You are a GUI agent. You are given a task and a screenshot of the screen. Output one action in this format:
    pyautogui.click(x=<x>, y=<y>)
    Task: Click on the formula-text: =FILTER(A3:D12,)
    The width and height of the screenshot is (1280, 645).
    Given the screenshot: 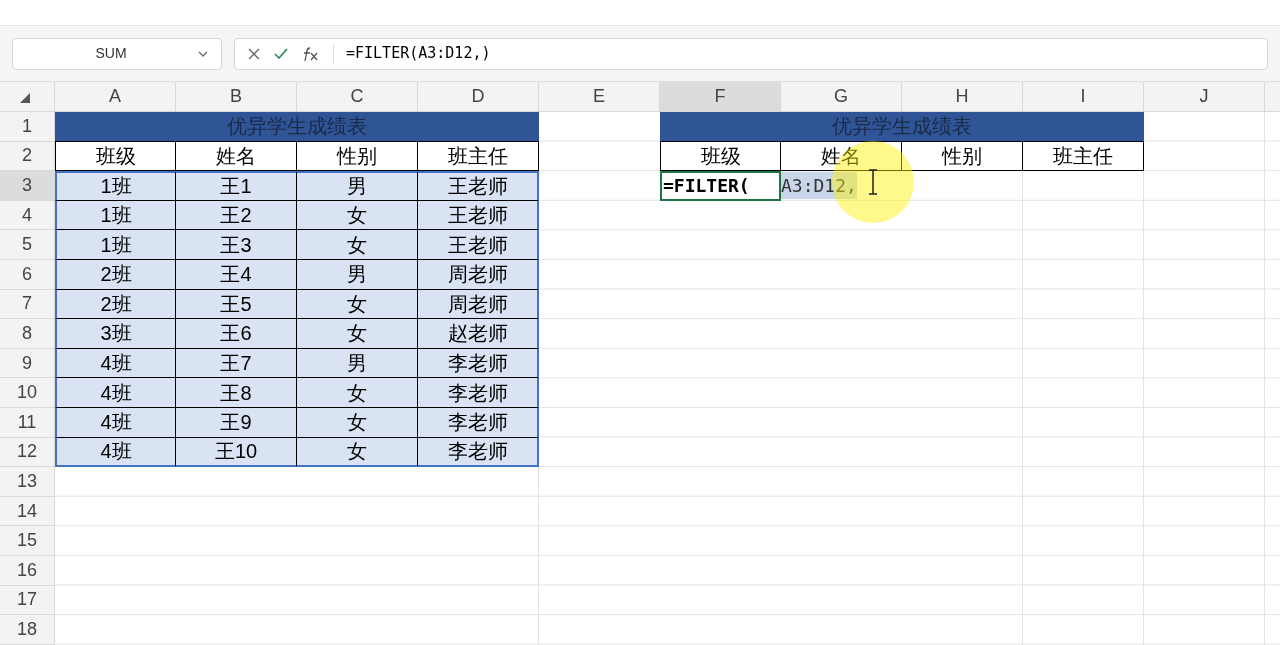 What is the action you would take?
    pyautogui.click(x=418, y=54)
    